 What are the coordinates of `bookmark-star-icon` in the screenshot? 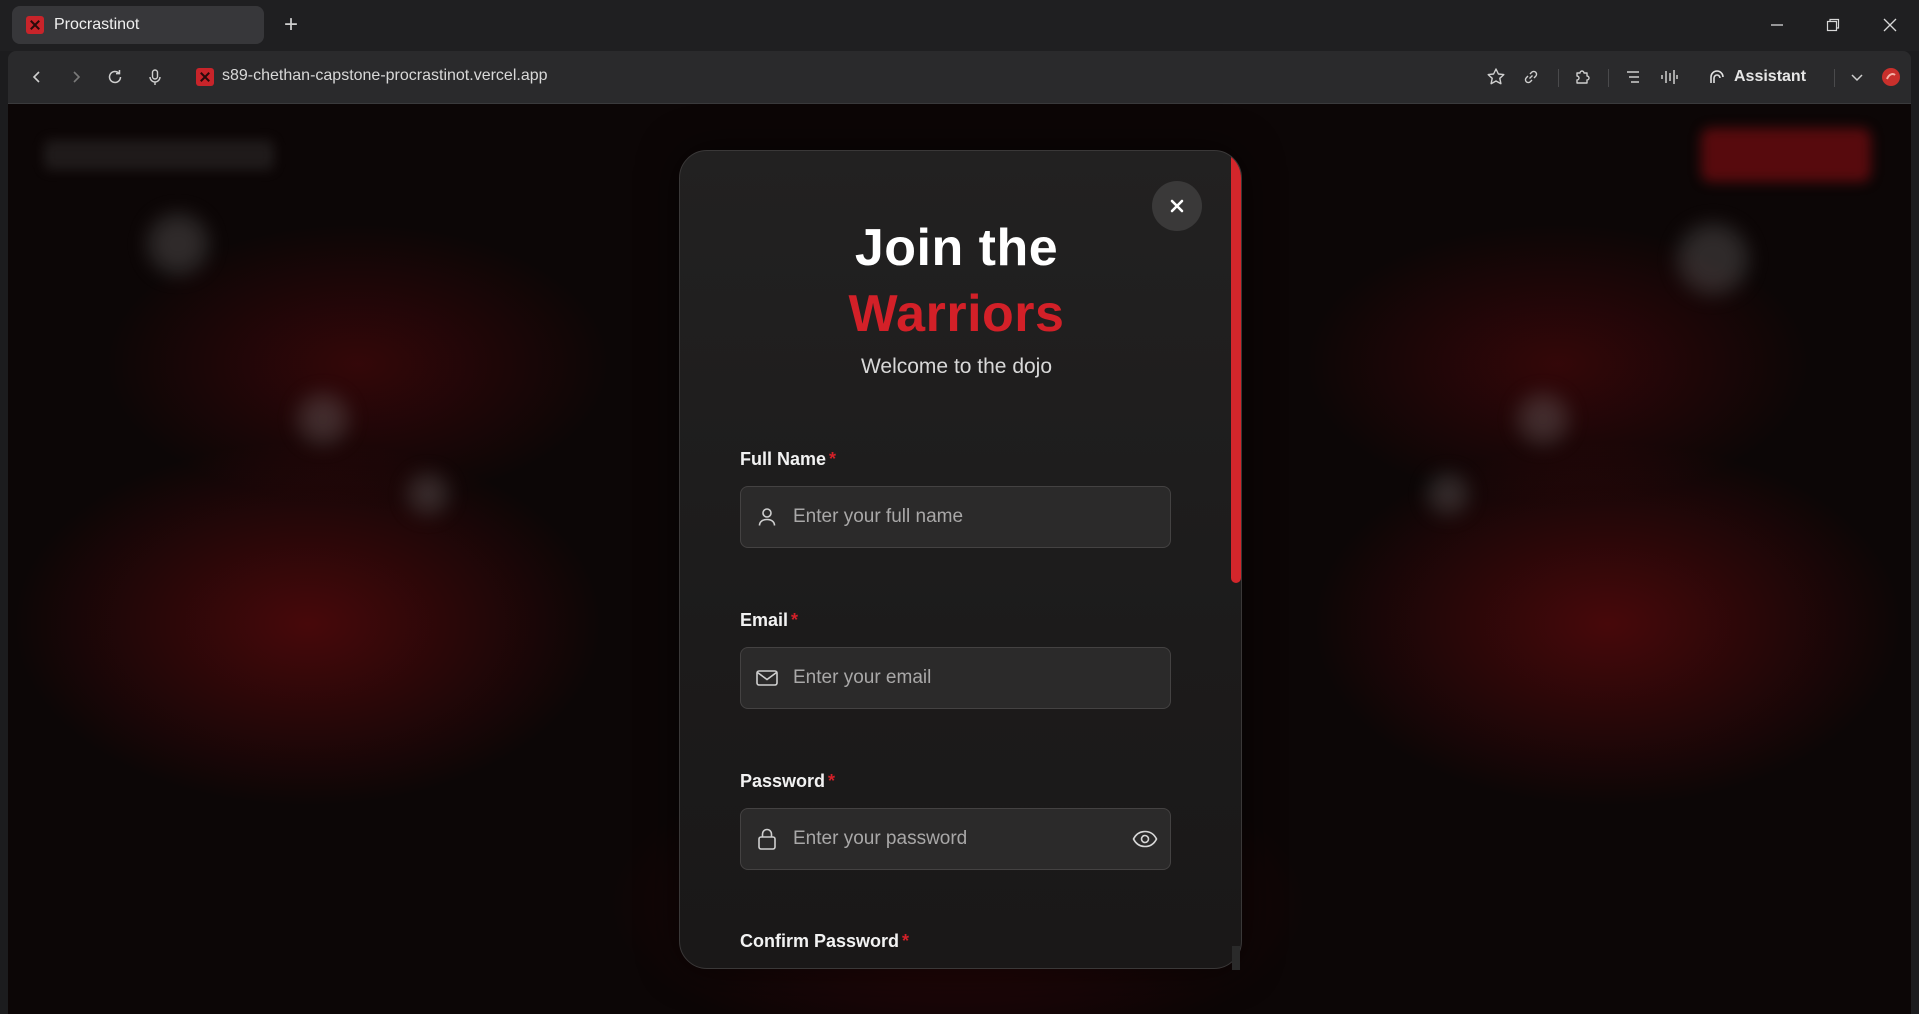 It's located at (1496, 77).